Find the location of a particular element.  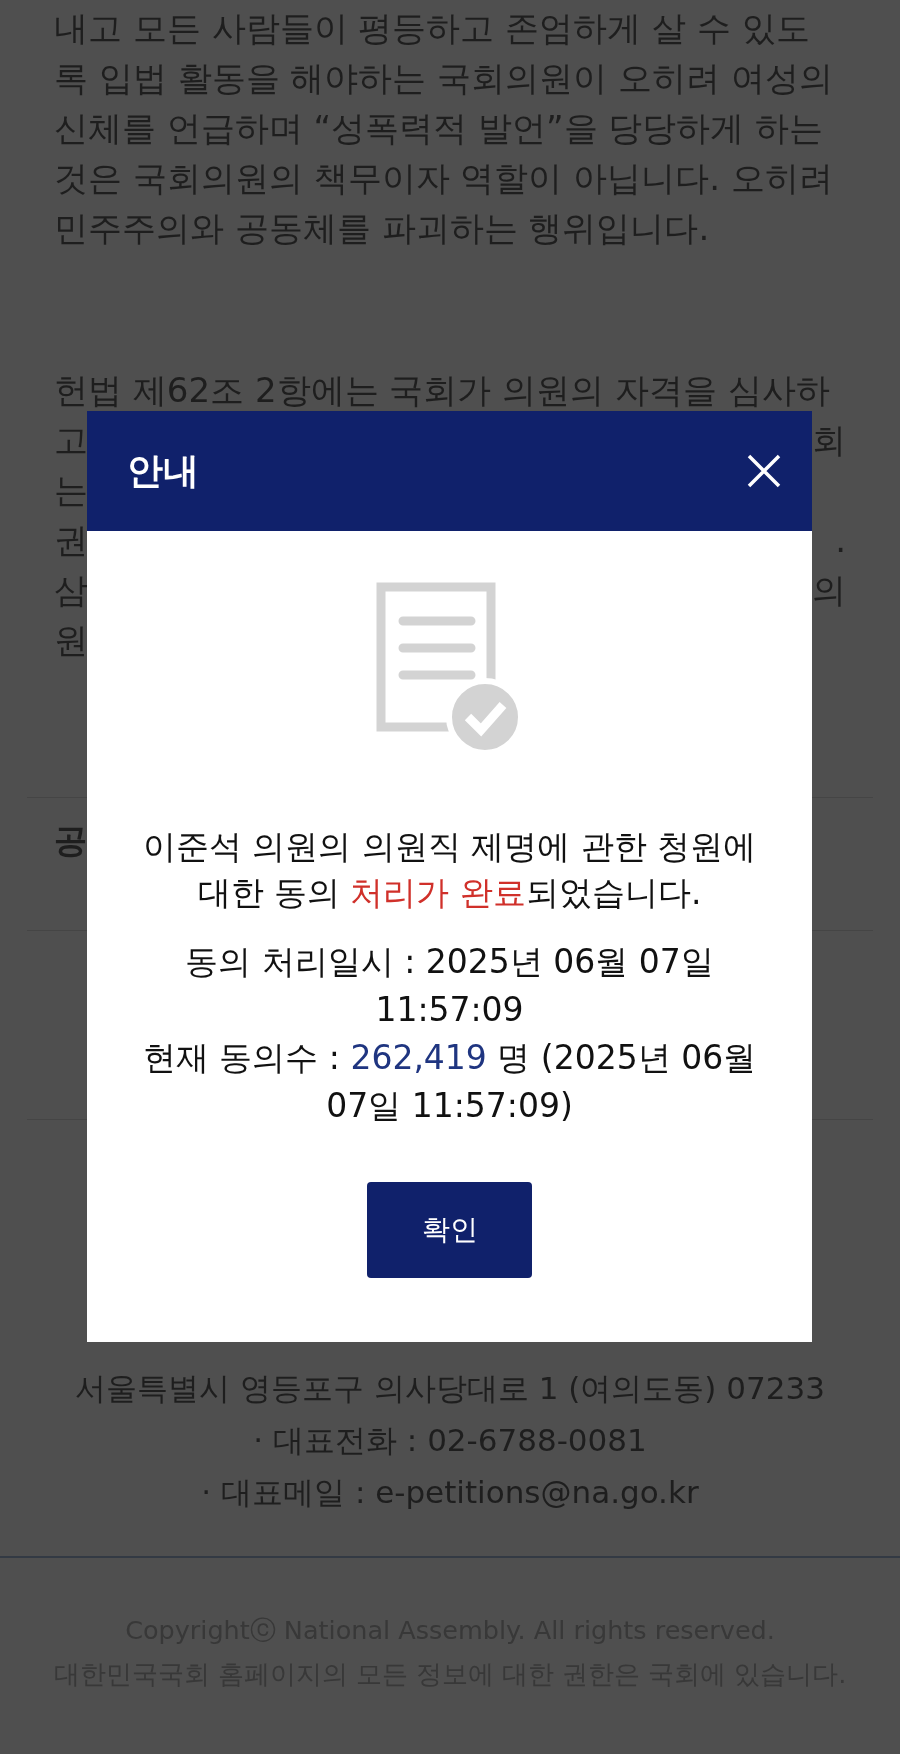

close-icon is located at coordinates (764, 471).